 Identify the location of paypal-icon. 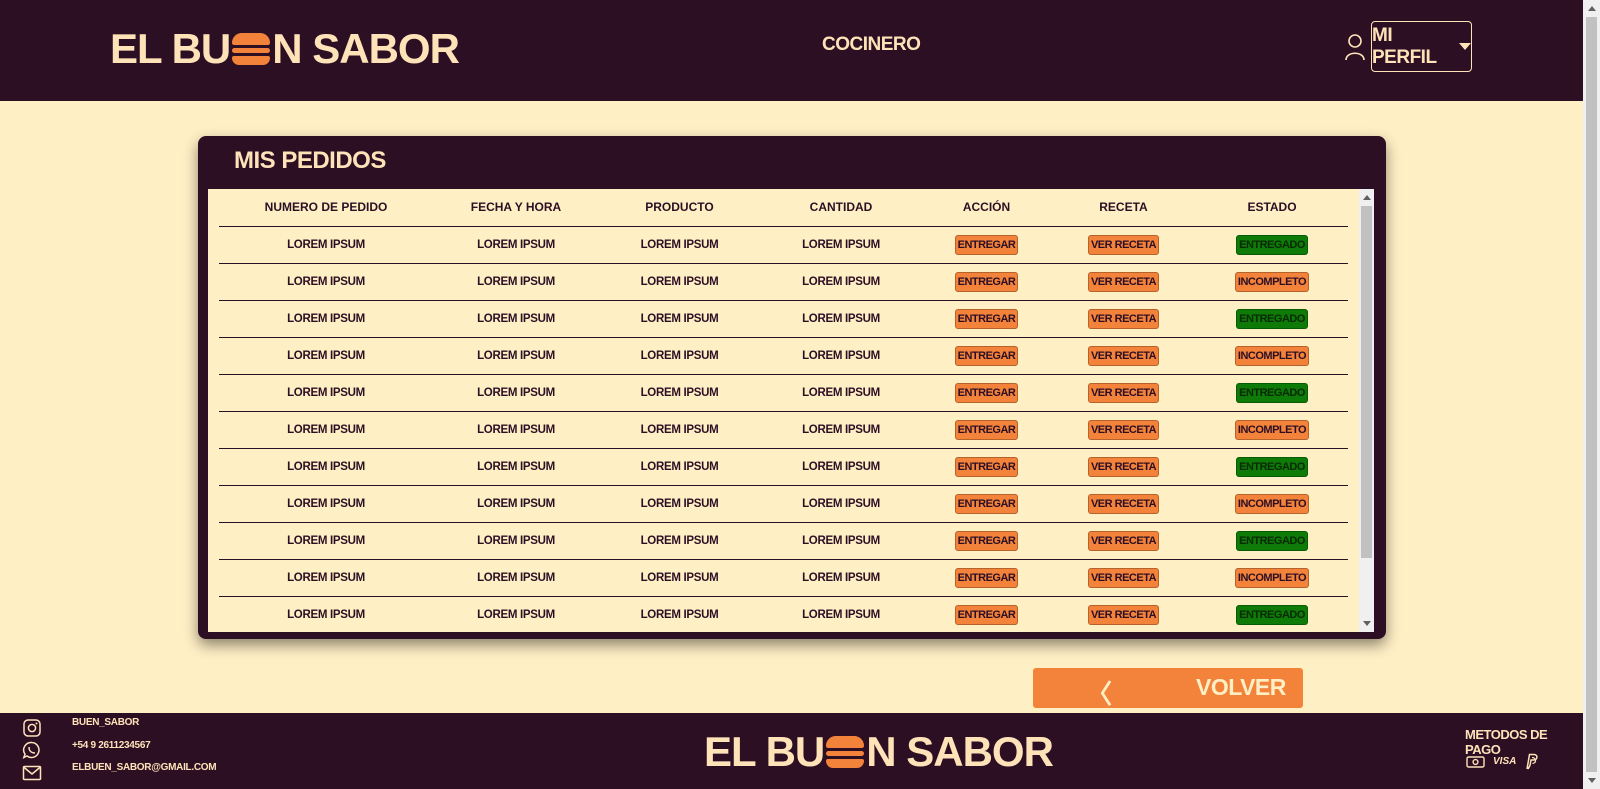
(1532, 761).